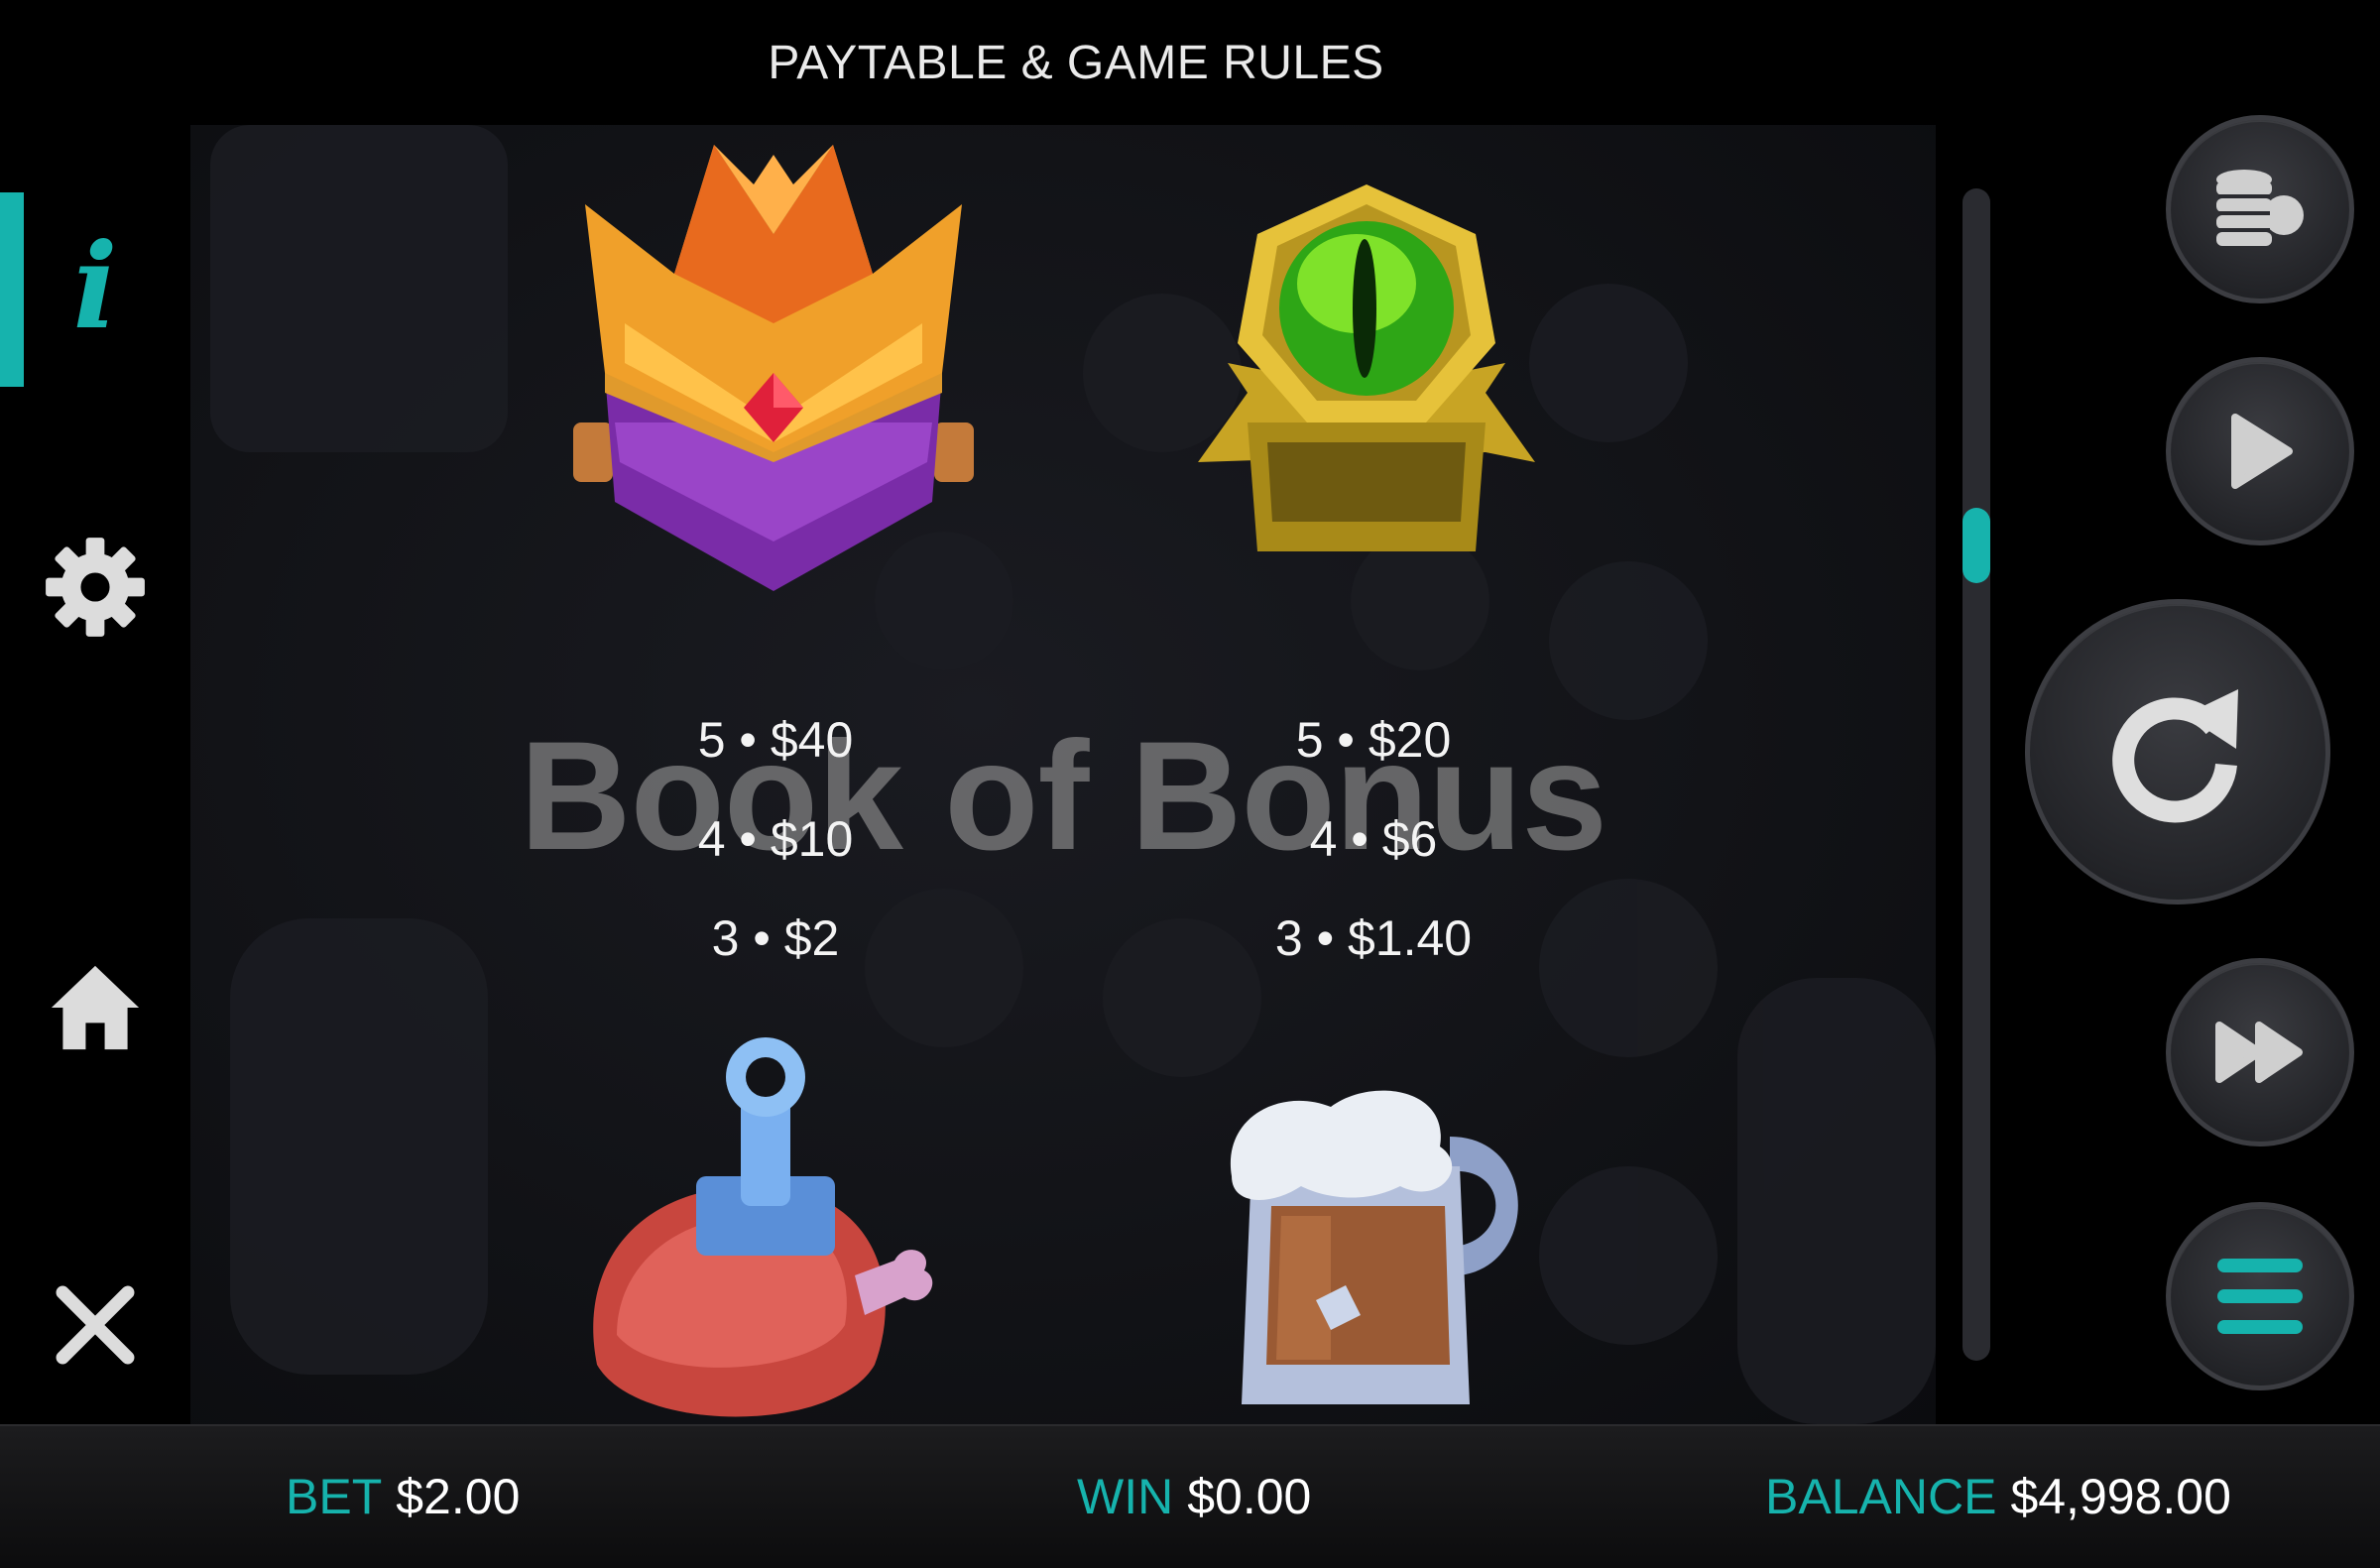  I want to click on home-icon, so click(95, 1007).